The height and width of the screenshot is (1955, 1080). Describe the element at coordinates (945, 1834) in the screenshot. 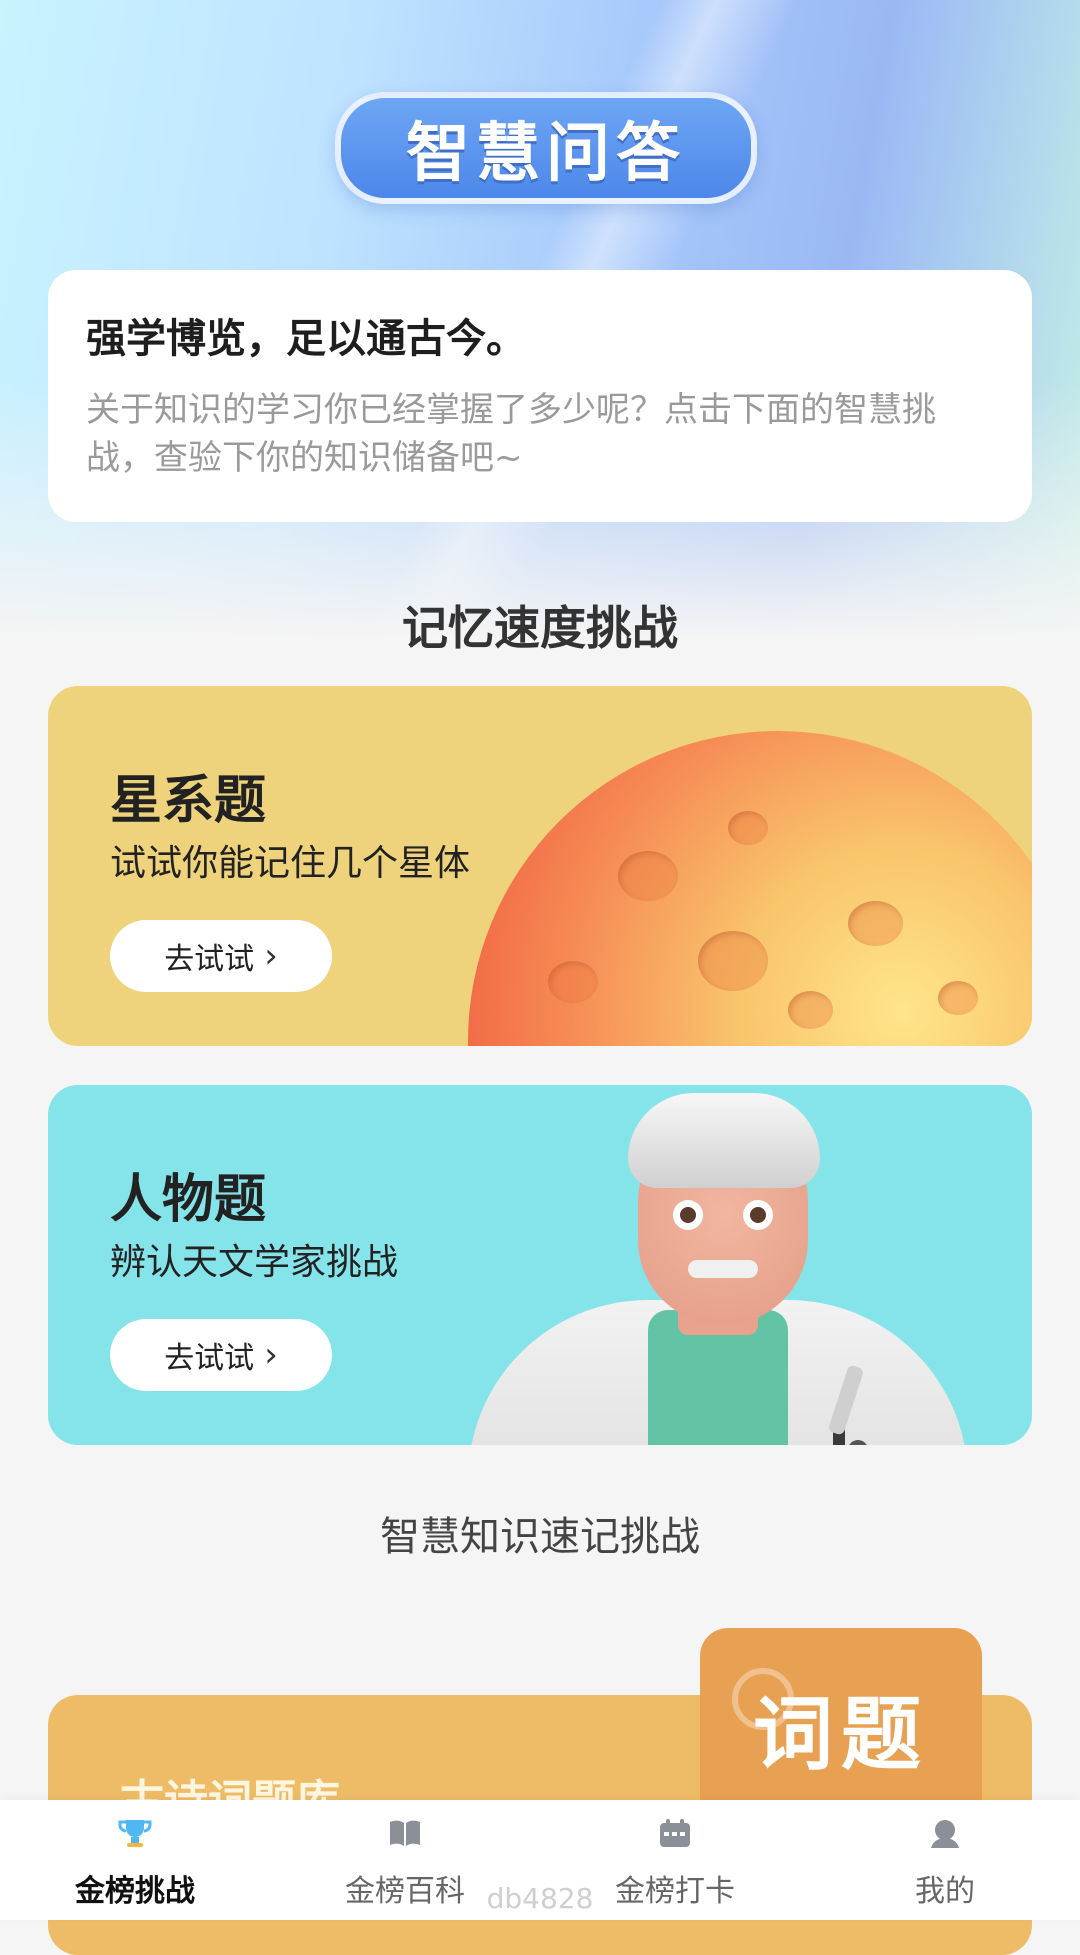

I see `user-icon` at that location.